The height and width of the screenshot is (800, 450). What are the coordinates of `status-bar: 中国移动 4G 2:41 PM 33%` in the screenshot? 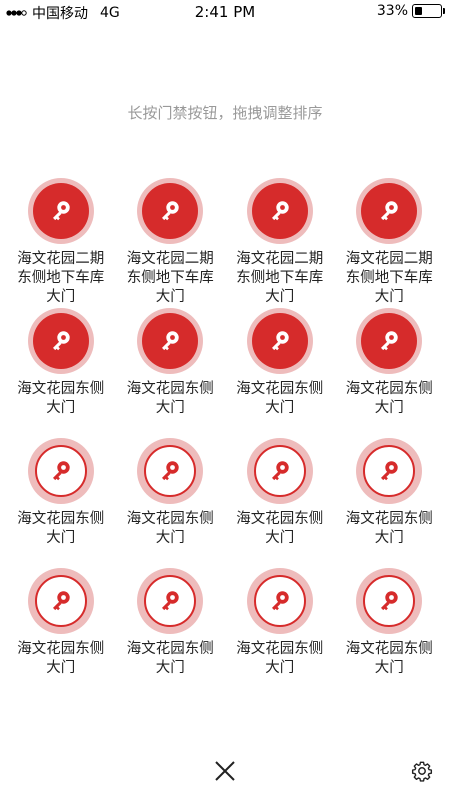 It's located at (225, 12).